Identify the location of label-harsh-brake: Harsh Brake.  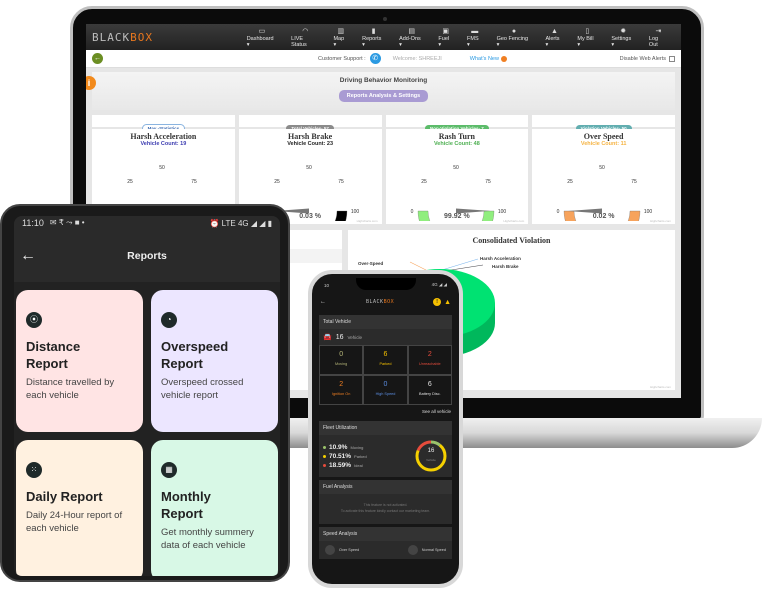
(505, 266).